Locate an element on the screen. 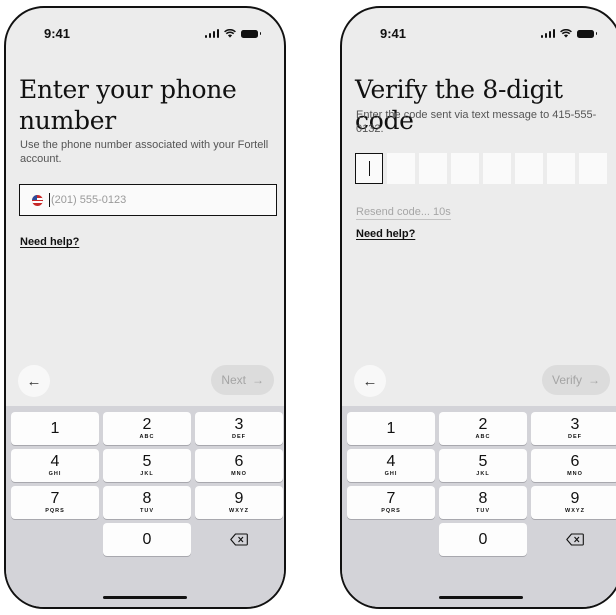 The image size is (616, 615). key-digit: 8 is located at coordinates (147, 498).